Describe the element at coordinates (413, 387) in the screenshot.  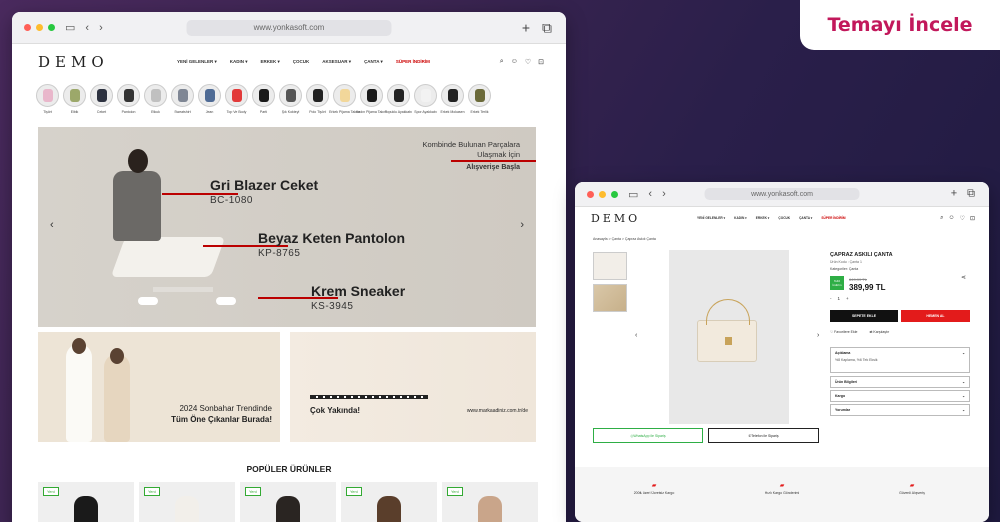
I see `promo-banner-coming-soon: Çok Yakında! www.markaadiniz.com.tr/de` at that location.